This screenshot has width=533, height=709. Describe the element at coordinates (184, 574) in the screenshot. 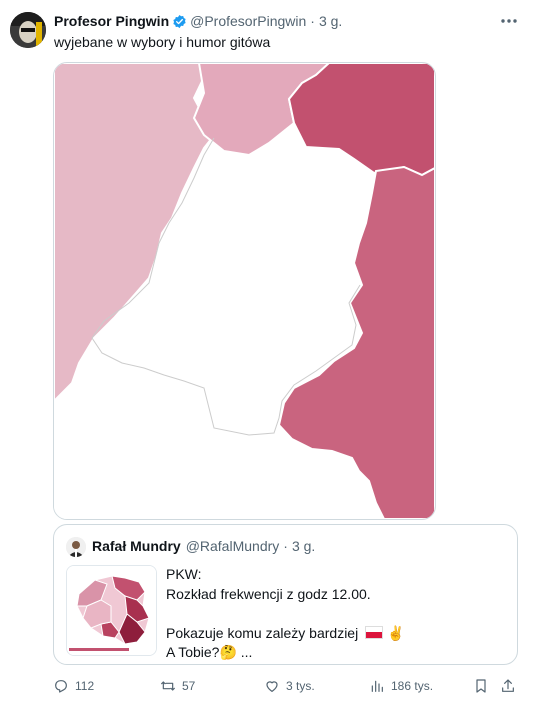

I see `quote-line-1: PKW:` at that location.